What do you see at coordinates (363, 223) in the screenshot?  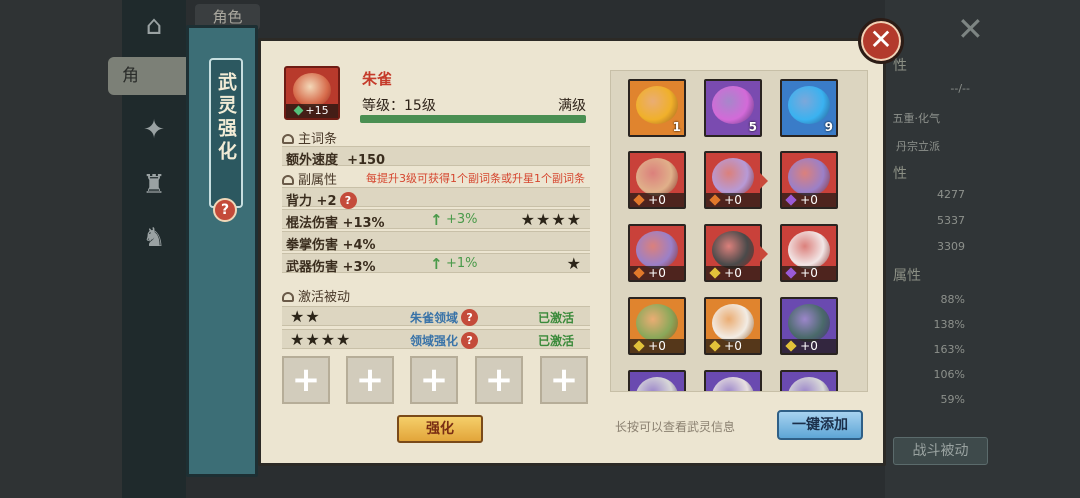 I see `sub-attr-value: +13%` at bounding box center [363, 223].